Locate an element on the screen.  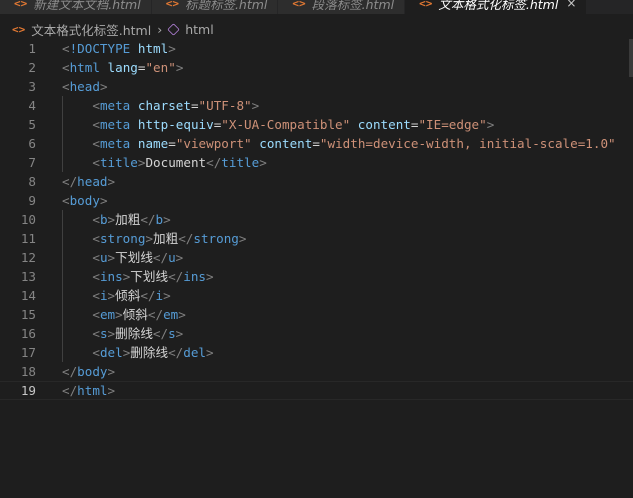
line-text: <ins>下划线</ins> is located at coordinates (137, 276).